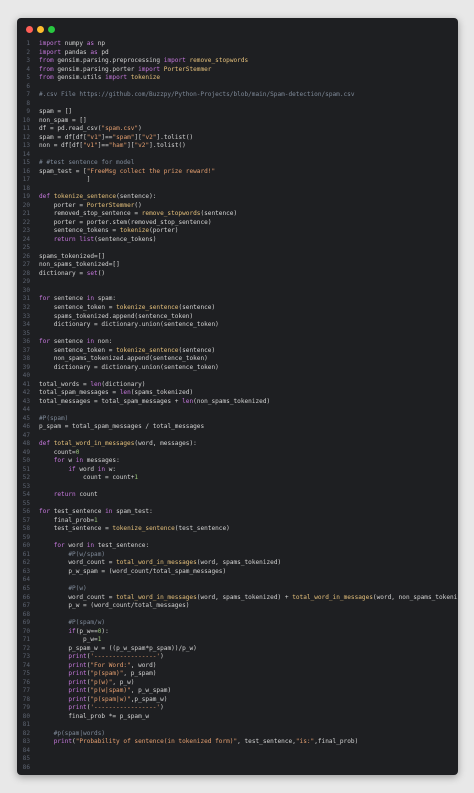 The width and height of the screenshot is (474, 793). I want to click on code-line: 5 from gensim.utils import tokenize, so click(237, 78).